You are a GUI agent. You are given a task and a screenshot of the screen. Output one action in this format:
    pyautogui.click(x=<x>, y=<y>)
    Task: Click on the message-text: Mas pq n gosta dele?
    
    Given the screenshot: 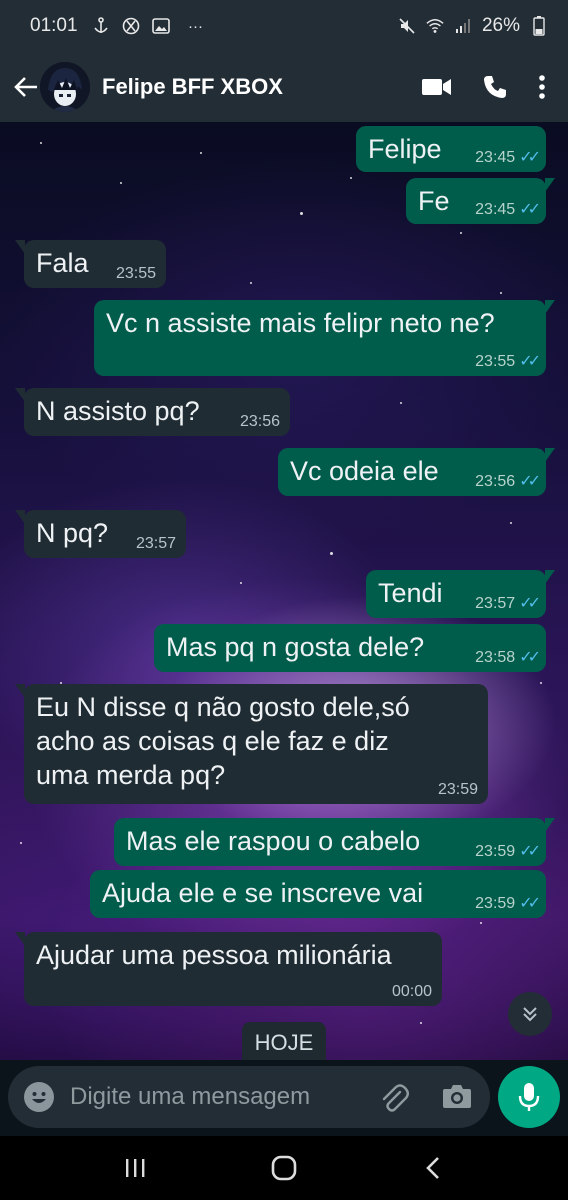 What is the action you would take?
    pyautogui.click(x=295, y=647)
    